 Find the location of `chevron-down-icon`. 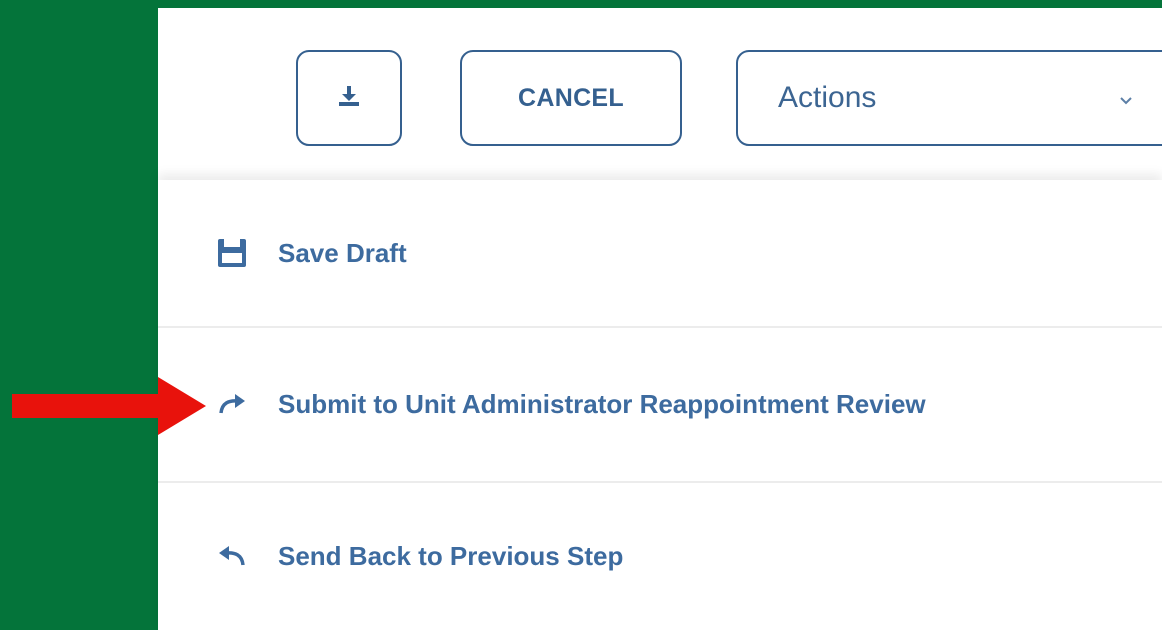

chevron-down-icon is located at coordinates (1126, 93).